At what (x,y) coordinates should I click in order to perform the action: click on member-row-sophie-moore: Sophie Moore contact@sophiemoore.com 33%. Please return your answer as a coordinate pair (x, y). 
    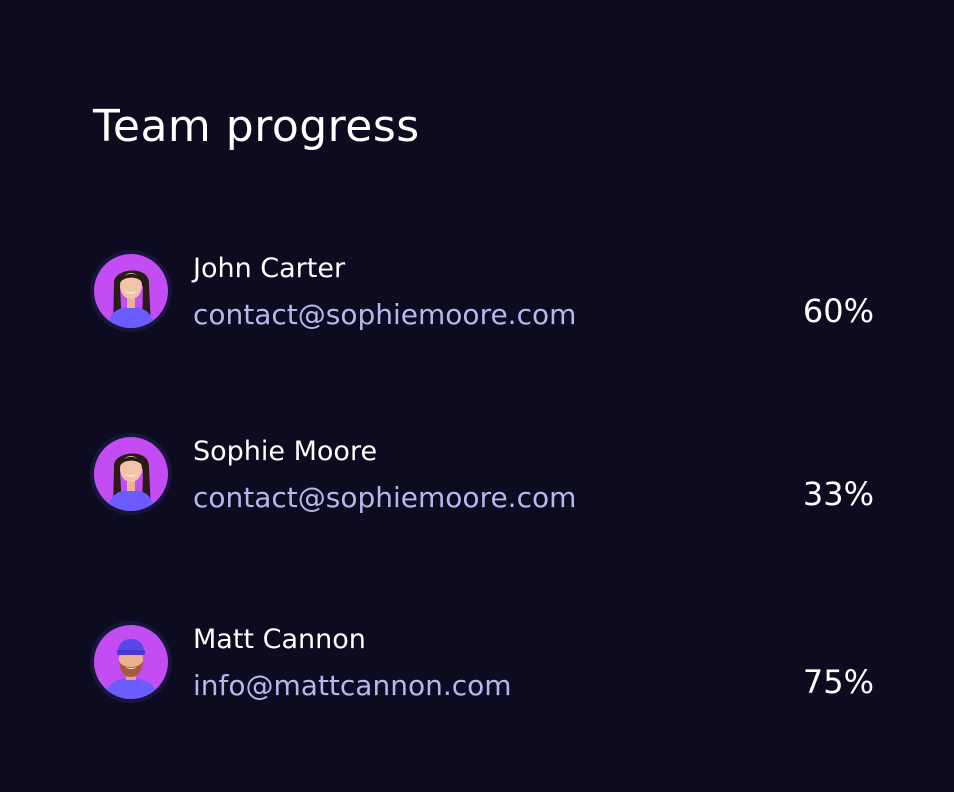
    Looking at the image, I should click on (485, 478).